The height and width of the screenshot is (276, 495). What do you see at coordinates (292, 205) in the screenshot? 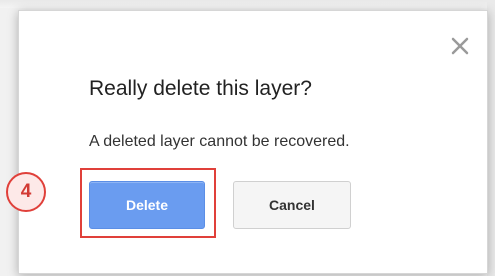
I see `cancel-button: Cancel` at bounding box center [292, 205].